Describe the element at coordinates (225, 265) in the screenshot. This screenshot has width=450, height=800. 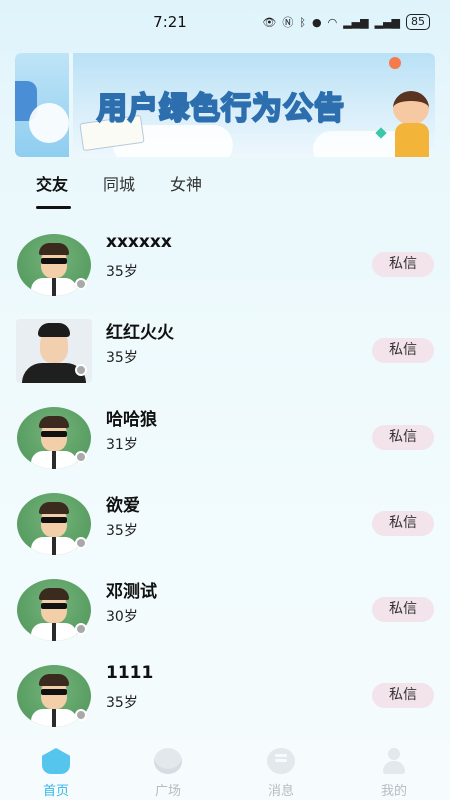
I see `list-item: xxxxxx 35岁 私信` at that location.